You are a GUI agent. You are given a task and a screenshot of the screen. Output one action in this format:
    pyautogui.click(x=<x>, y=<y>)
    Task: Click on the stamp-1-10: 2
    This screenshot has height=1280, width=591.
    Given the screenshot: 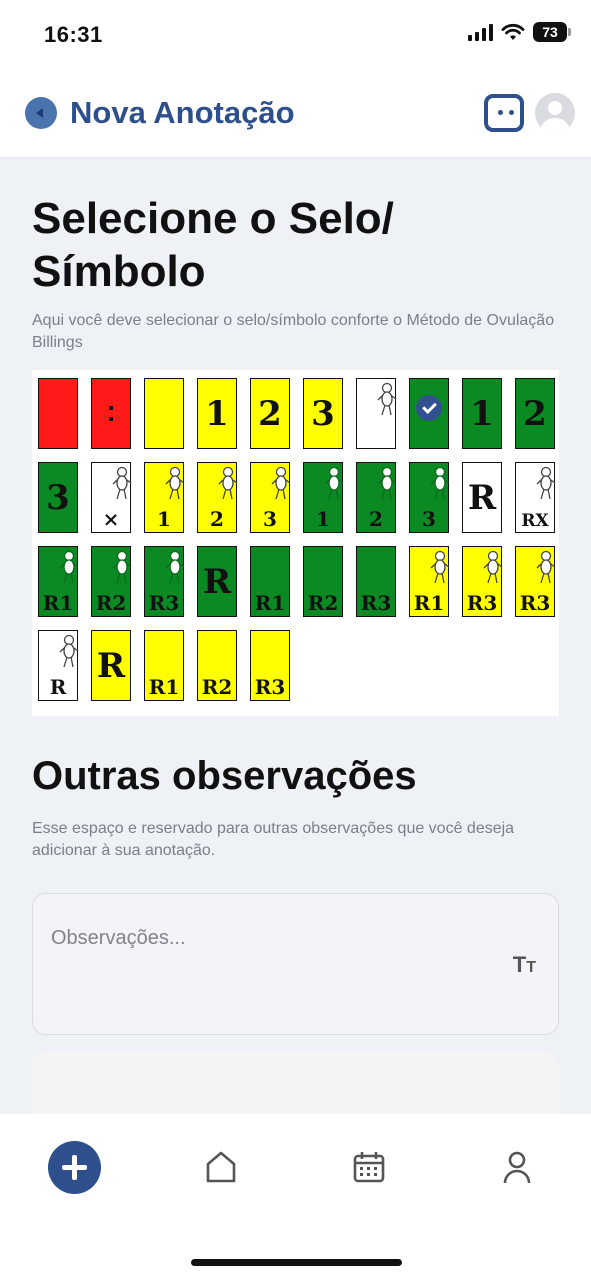 What is the action you would take?
    pyautogui.click(x=535, y=413)
    